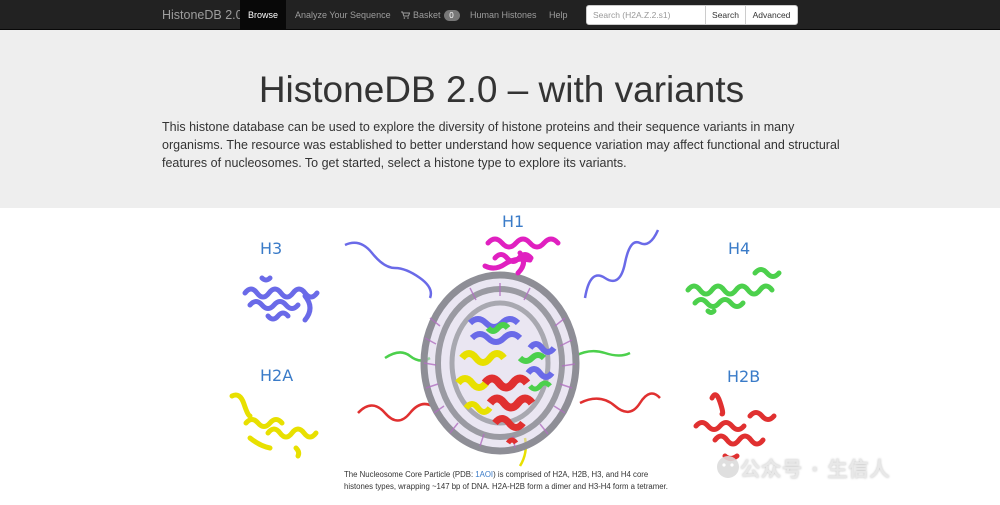 The height and width of the screenshot is (505, 1000). I want to click on page-title: HistoneDB 2.0 – with variants, so click(501, 89).